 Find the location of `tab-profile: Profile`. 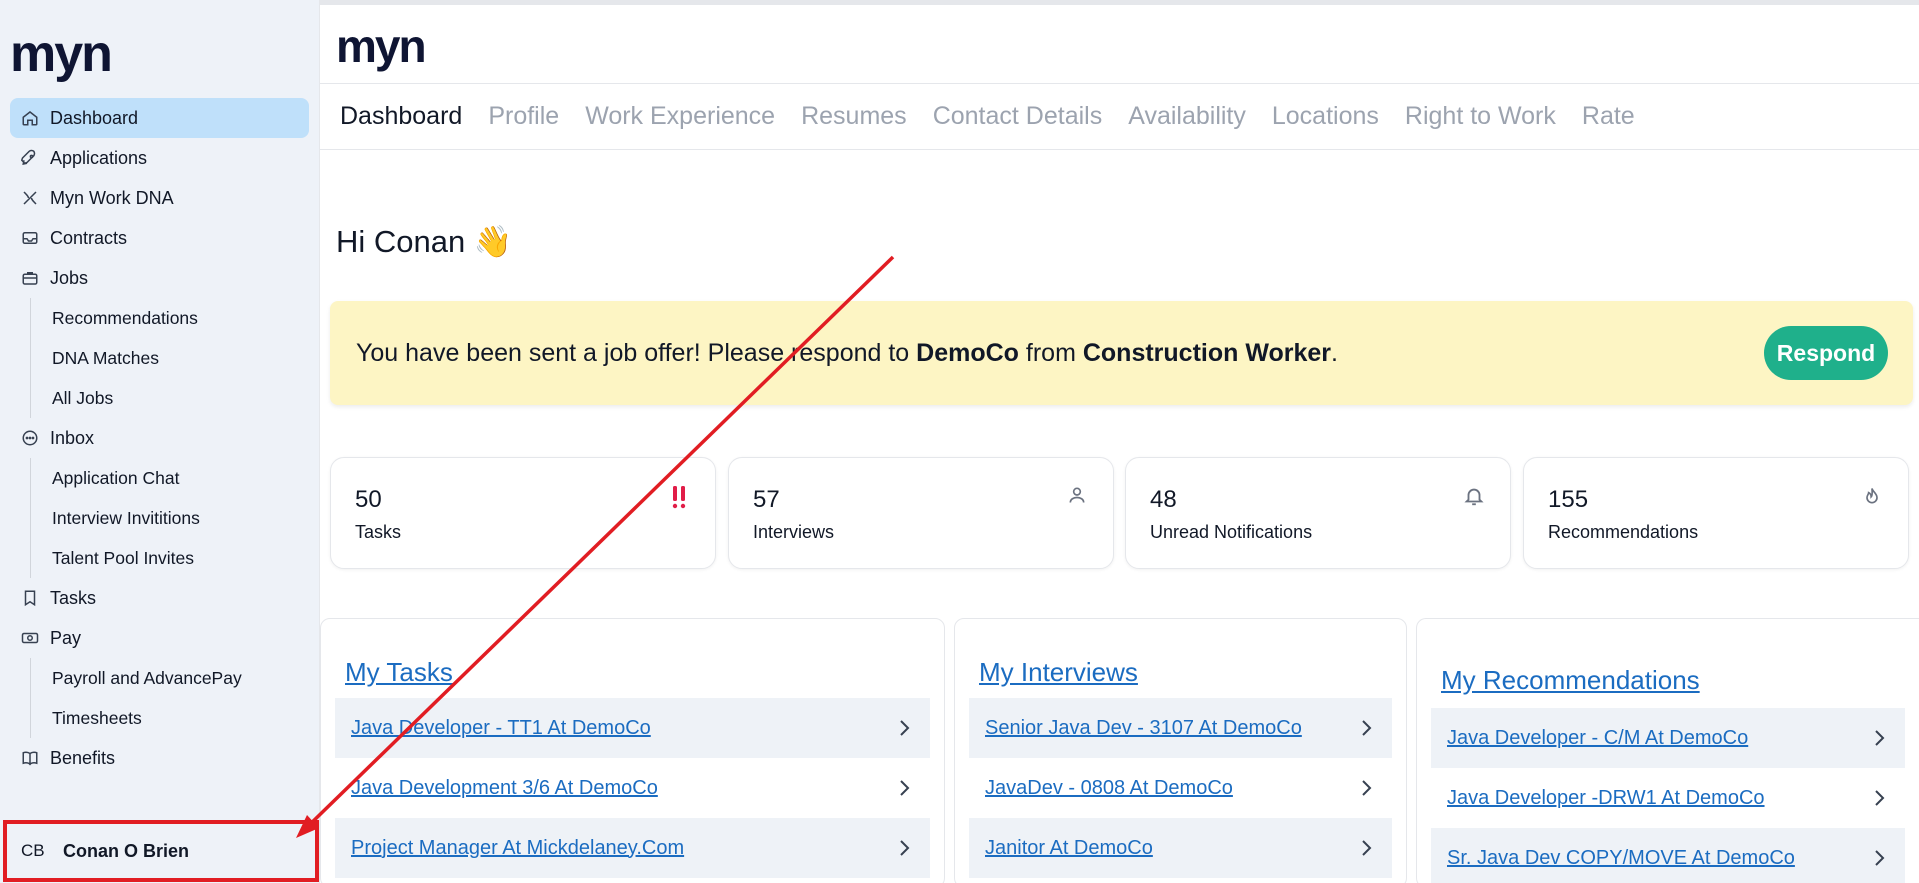

tab-profile: Profile is located at coordinates (523, 116).